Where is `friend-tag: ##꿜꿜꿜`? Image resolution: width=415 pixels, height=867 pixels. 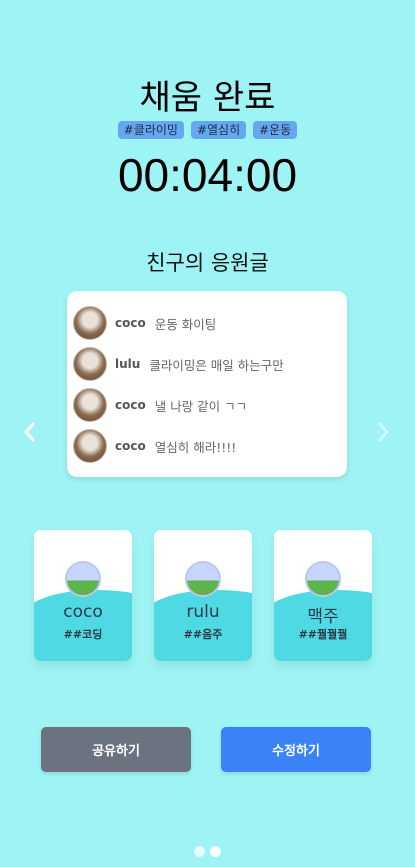 friend-tag: ##꿜꿜꿜 is located at coordinates (323, 634).